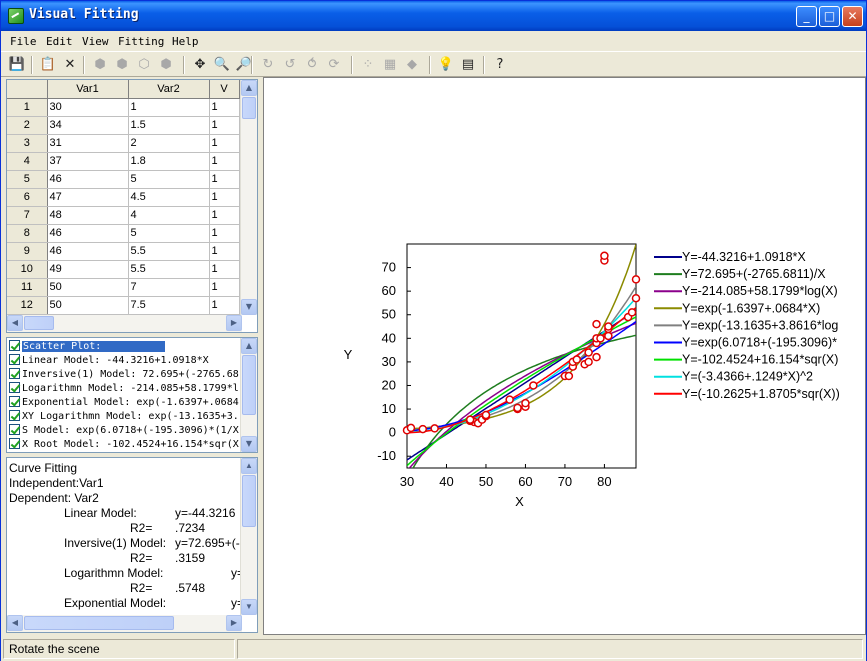 This screenshot has height=661, width=867. I want to click on table-row: 1 30 1 1, so click(123, 107).